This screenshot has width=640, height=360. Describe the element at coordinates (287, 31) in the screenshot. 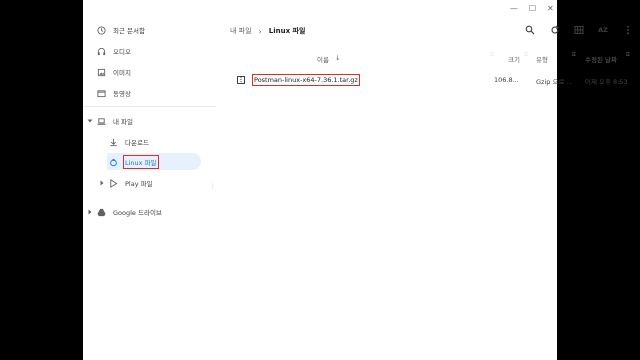

I see `breadcrumb-current: Linux 파일` at that location.